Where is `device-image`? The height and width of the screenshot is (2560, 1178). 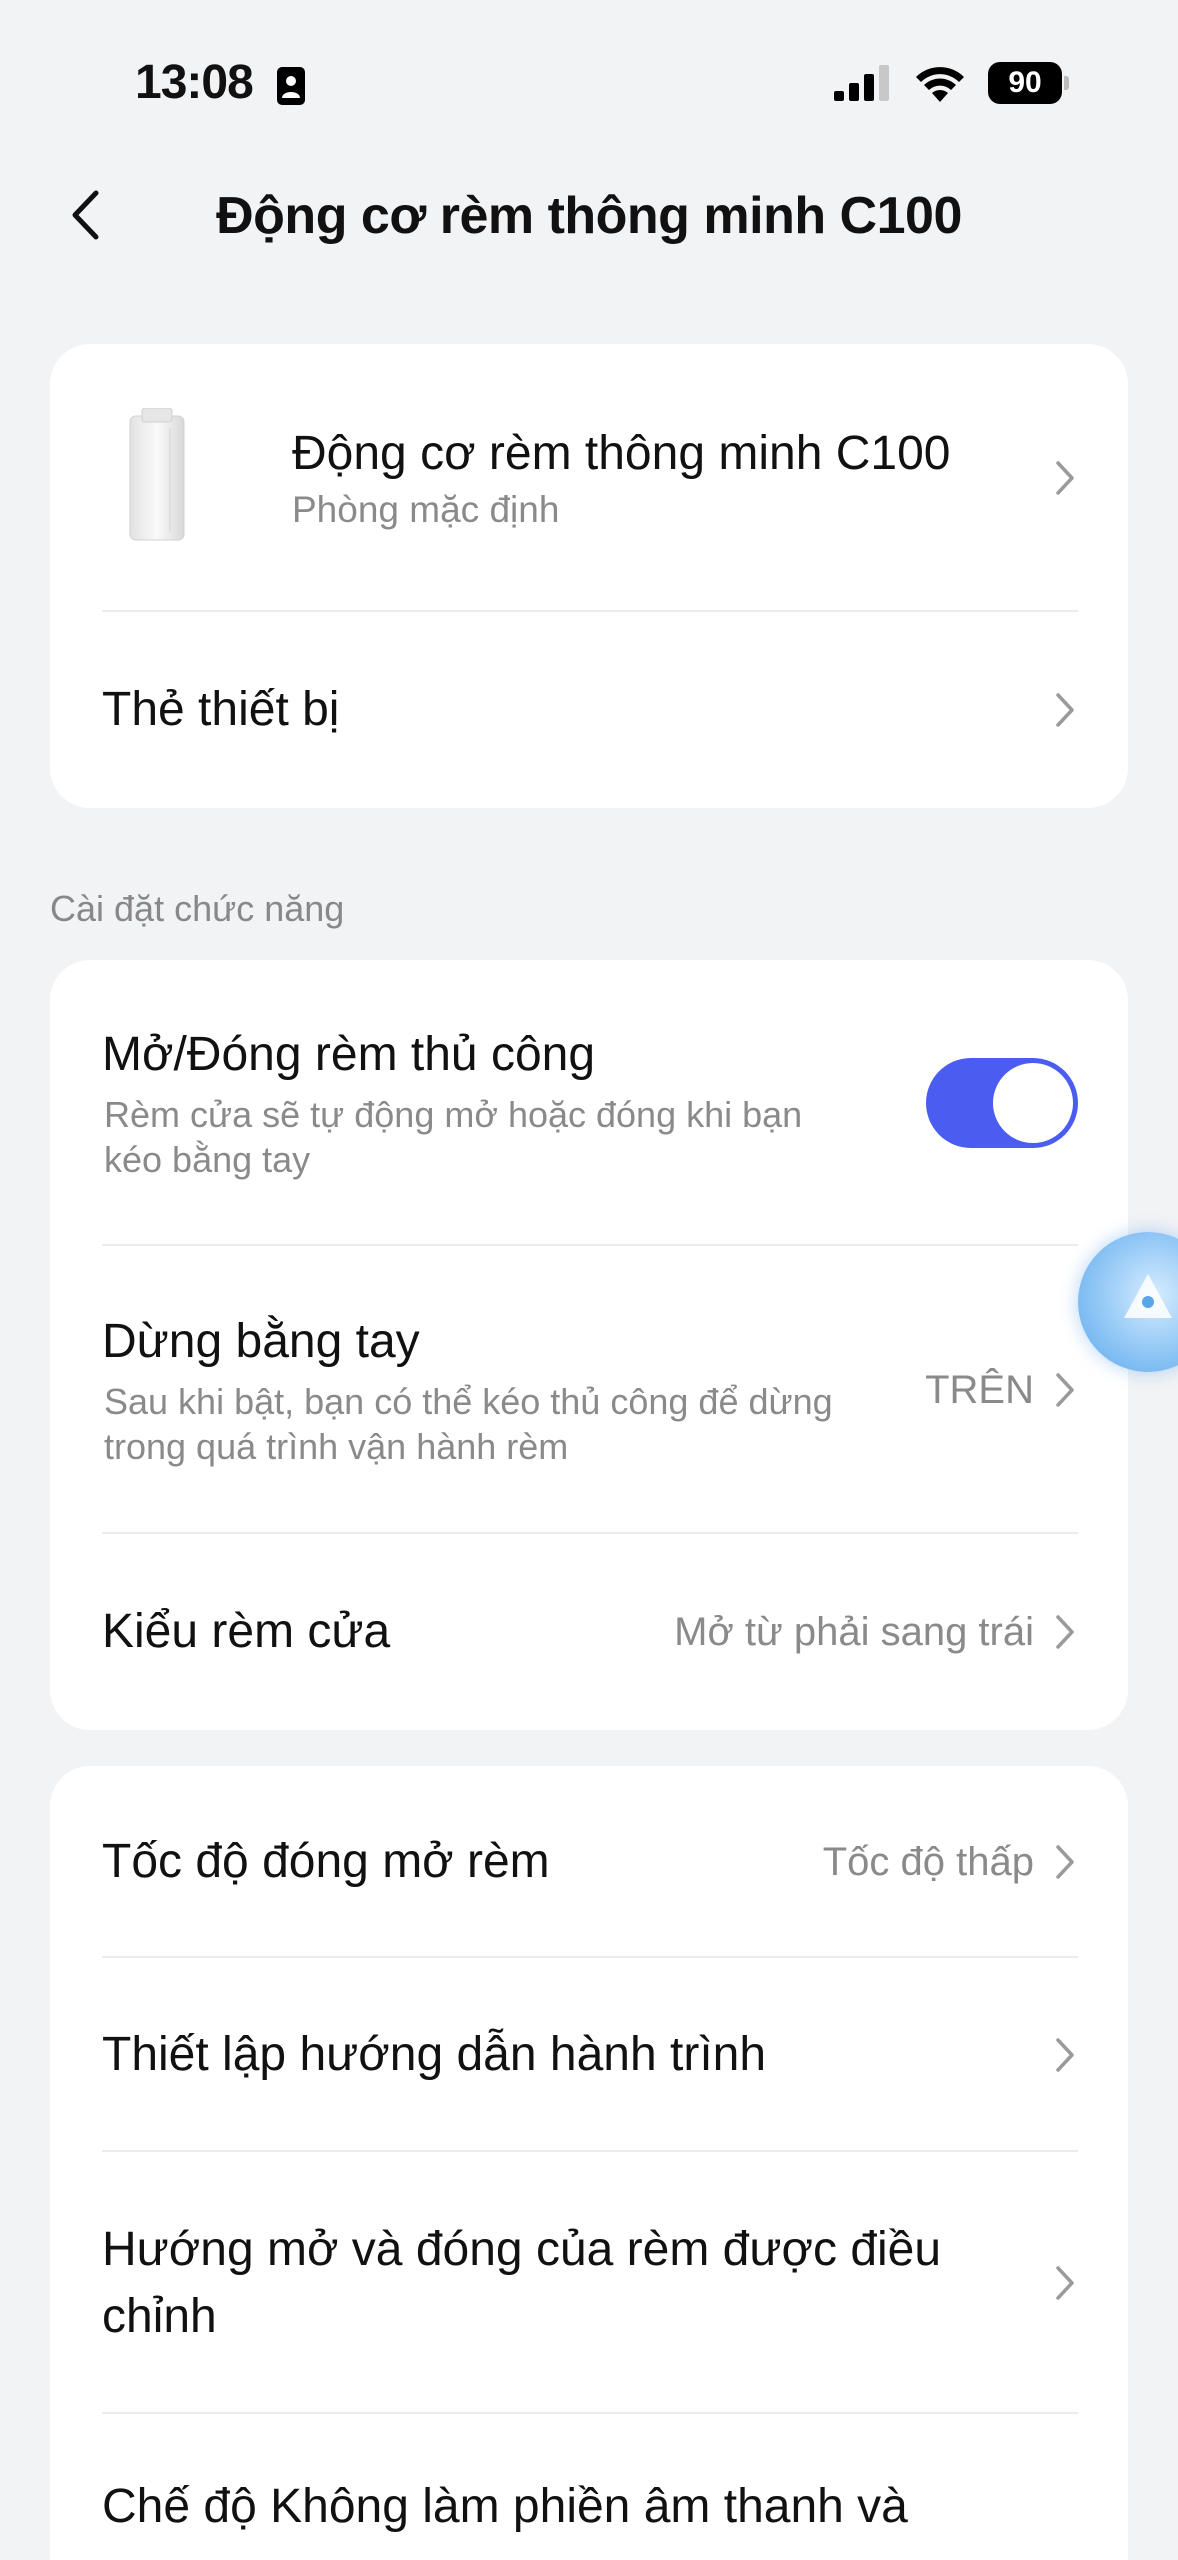 device-image is located at coordinates (157, 478).